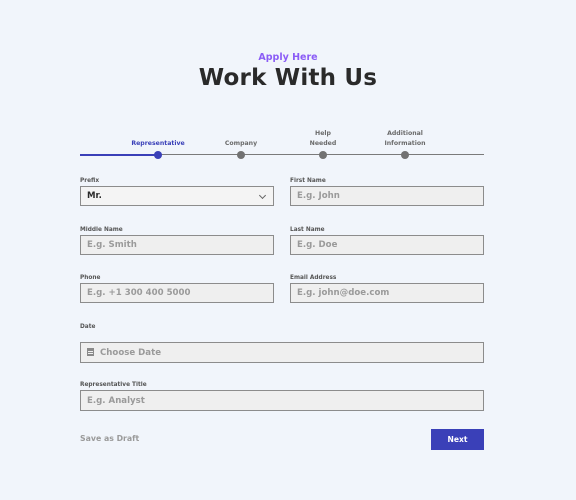 This screenshot has height=500, width=576. Describe the element at coordinates (323, 138) in the screenshot. I see `step-label: Help Needed` at that location.